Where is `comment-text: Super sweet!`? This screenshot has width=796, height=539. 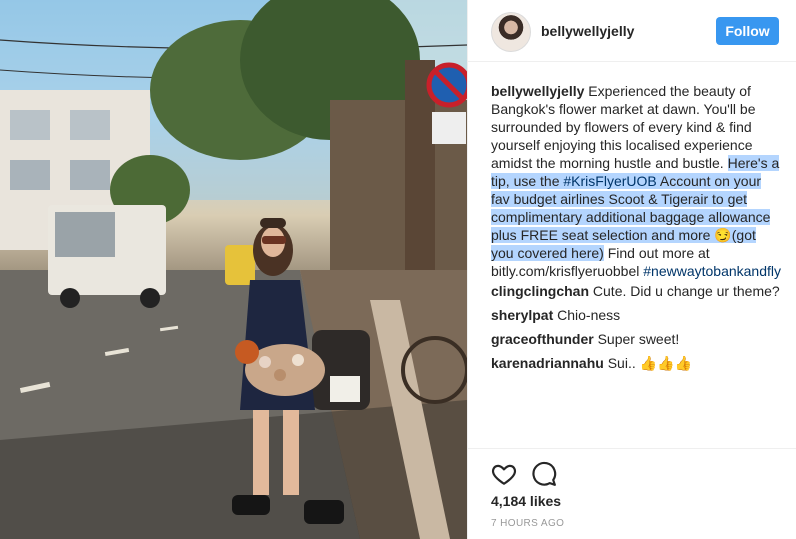 comment-text: Super sweet! is located at coordinates (636, 339).